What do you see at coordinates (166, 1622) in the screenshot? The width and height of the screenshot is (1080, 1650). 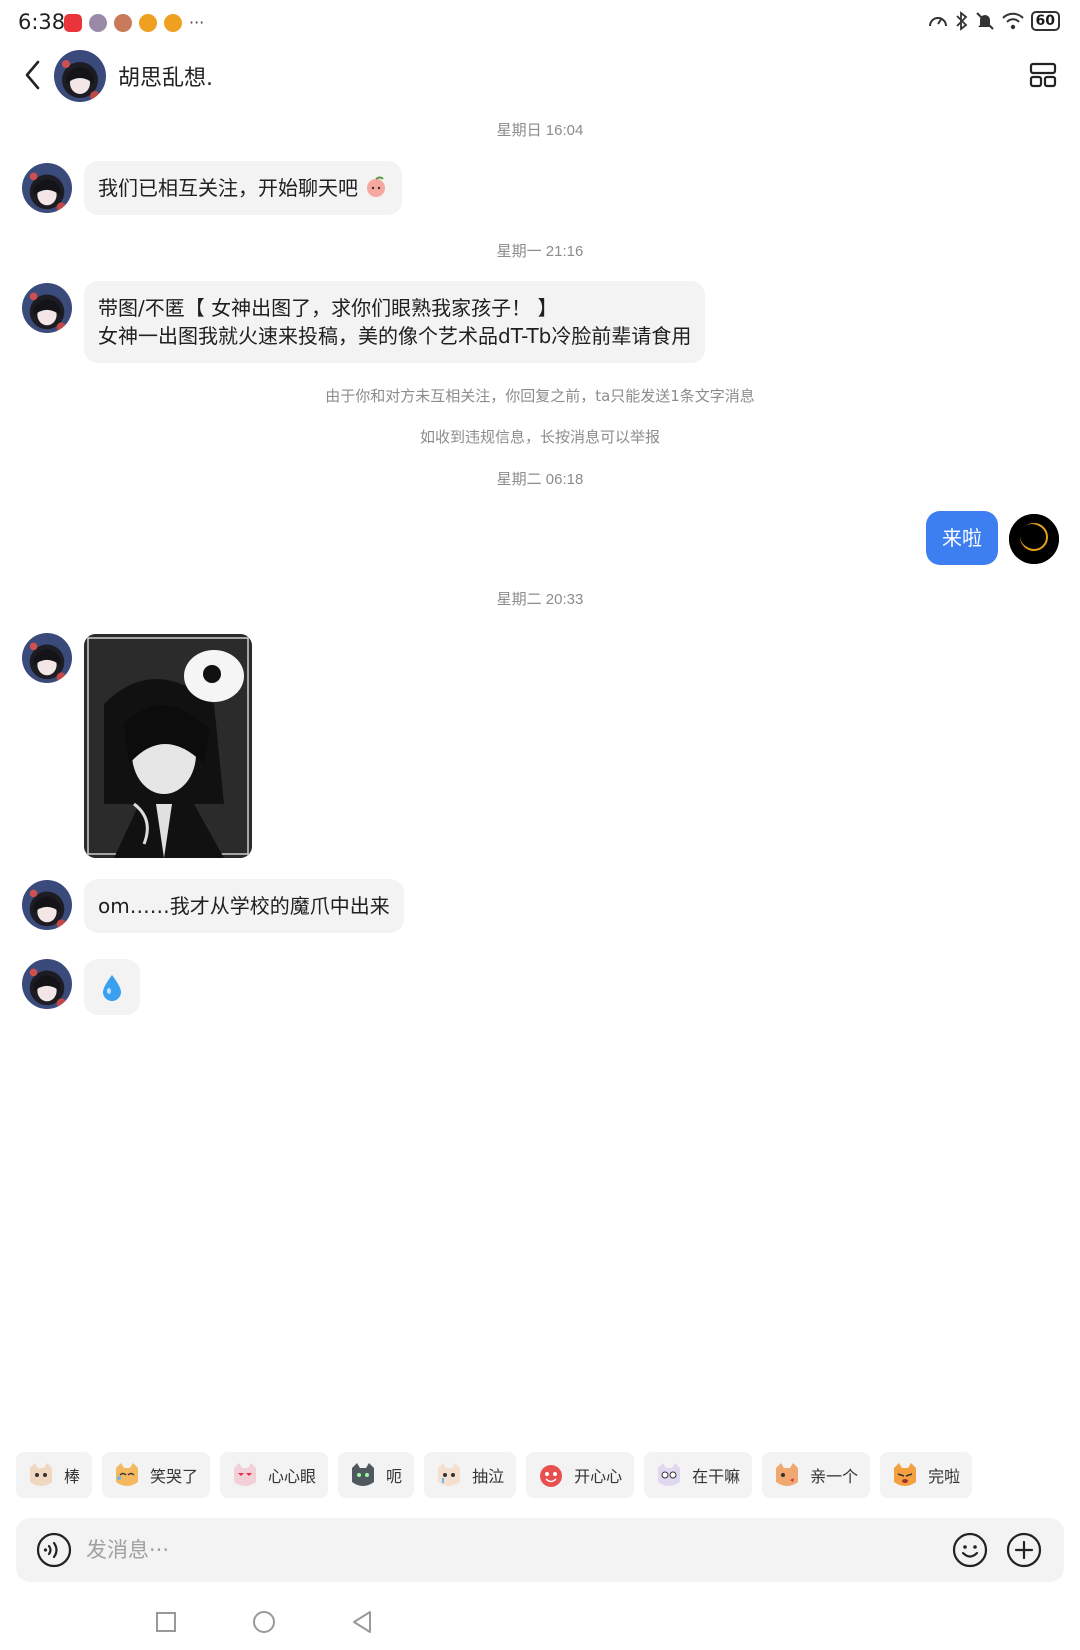 I see `recents-icon` at bounding box center [166, 1622].